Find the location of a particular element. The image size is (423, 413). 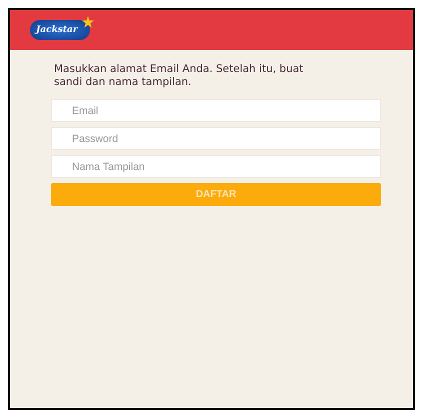

star-icon is located at coordinates (88, 22).